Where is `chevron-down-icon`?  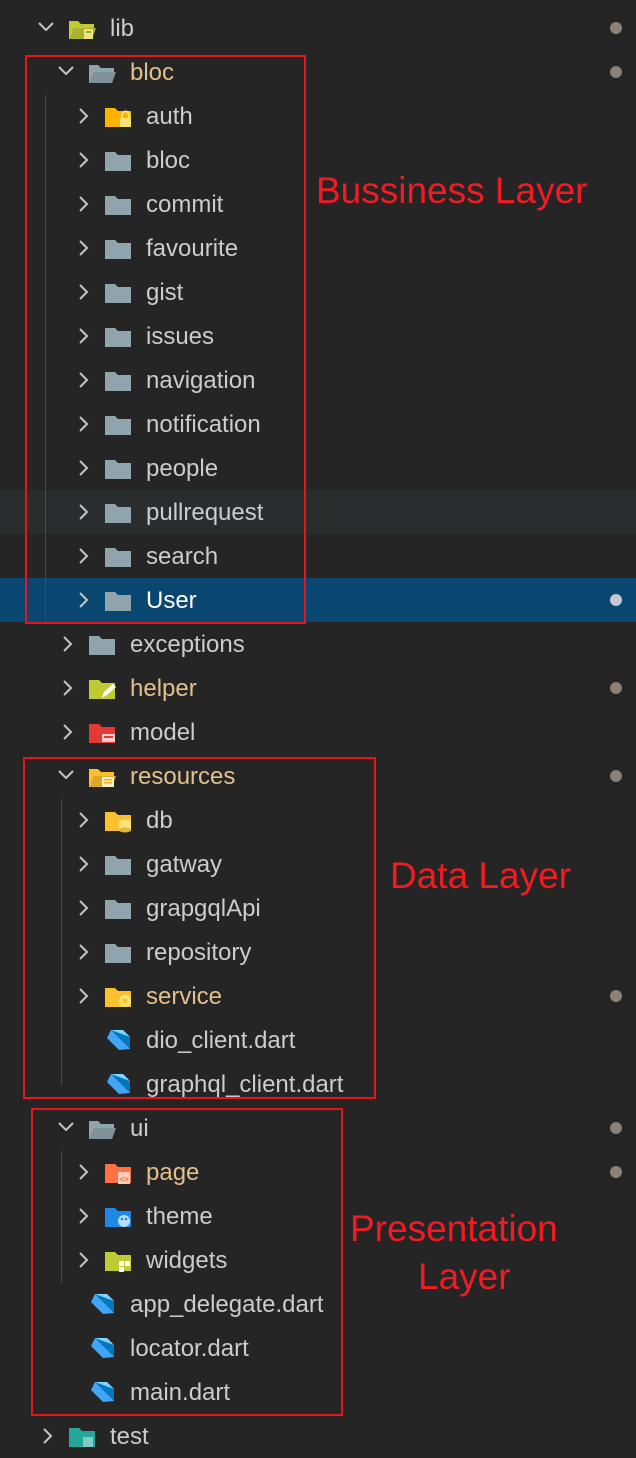
chevron-down-icon is located at coordinates (45, 28).